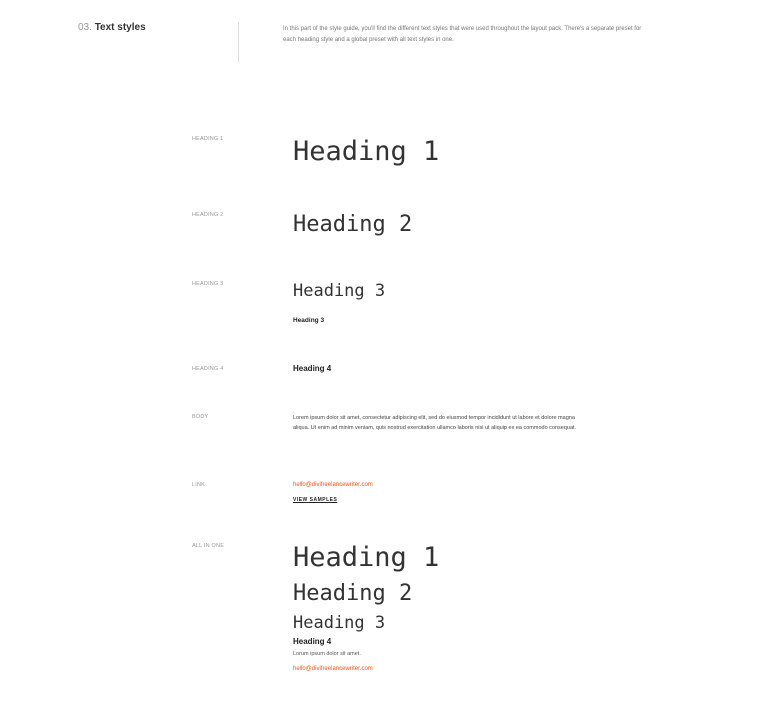 The height and width of the screenshot is (718, 768). I want to click on label-all-in-one: ALL IN ONE, so click(208, 546).